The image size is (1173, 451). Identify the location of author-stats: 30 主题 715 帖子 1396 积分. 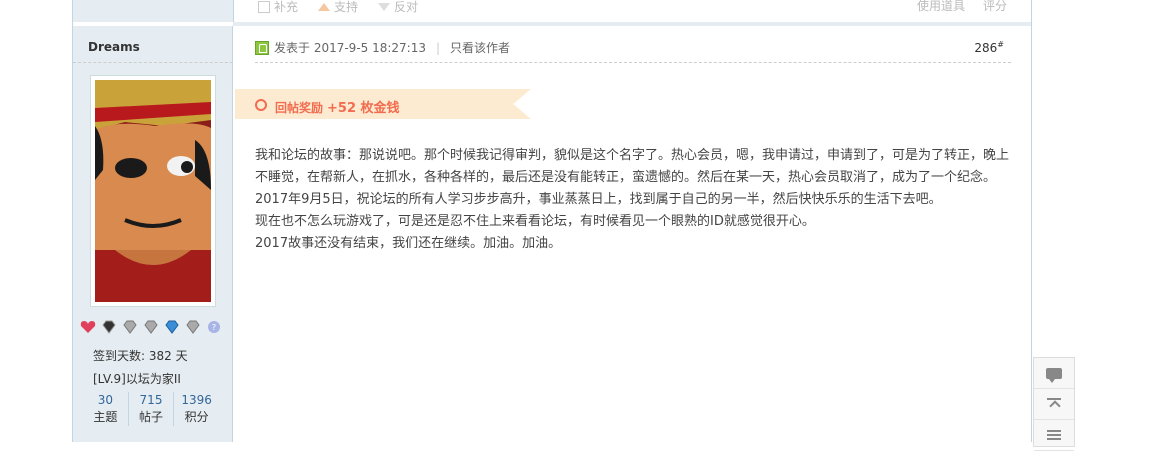
(151, 409).